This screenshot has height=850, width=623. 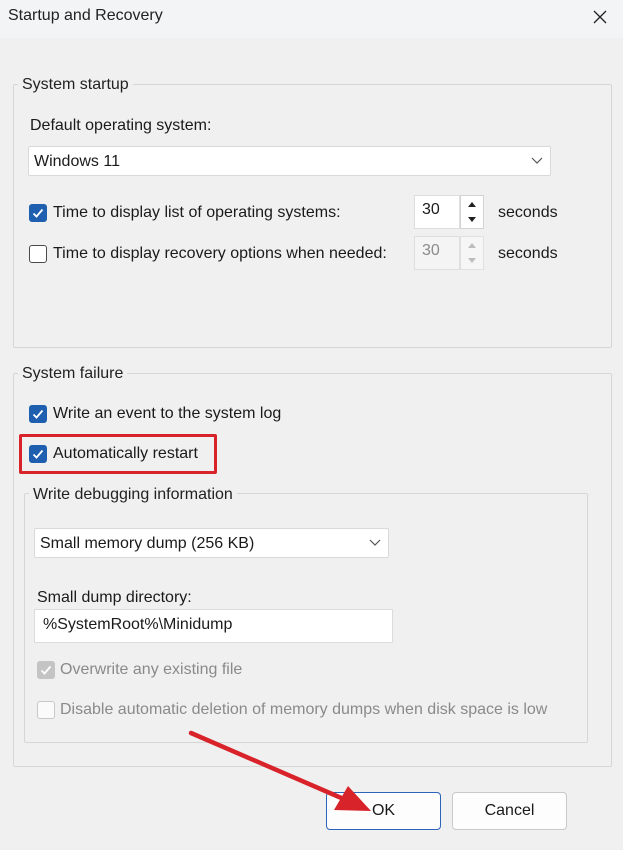 What do you see at coordinates (289, 161) in the screenshot?
I see `default-os-dropdown: Windows 11` at bounding box center [289, 161].